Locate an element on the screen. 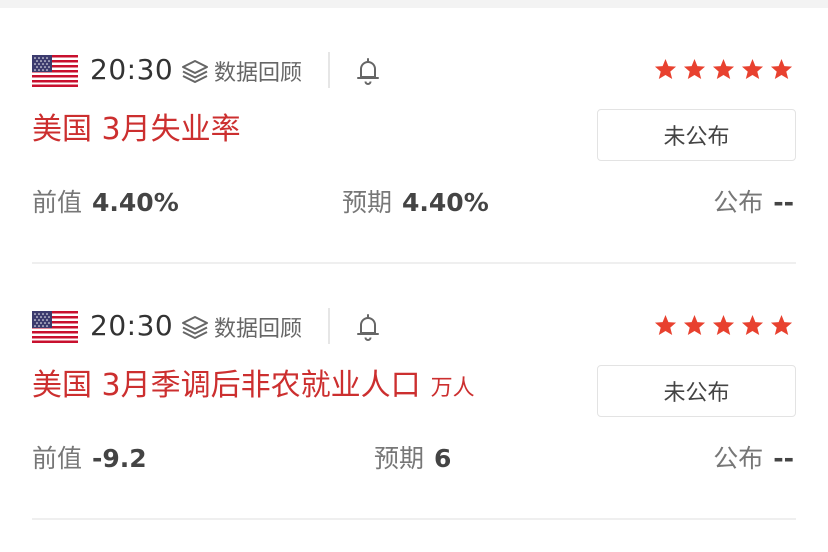 The height and width of the screenshot is (552, 828). event-title: 美国 3月季调后非农就业人口 万人 is located at coordinates (253, 387).